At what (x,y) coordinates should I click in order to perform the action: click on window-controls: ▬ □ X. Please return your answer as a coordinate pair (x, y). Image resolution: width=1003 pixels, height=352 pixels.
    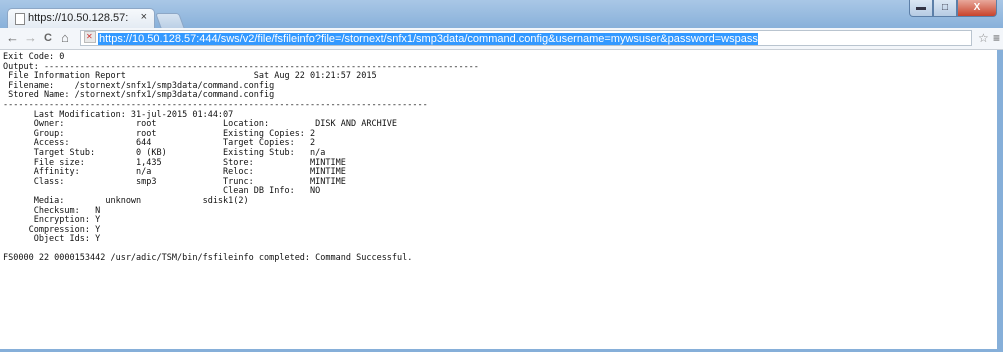
    Looking at the image, I should click on (953, 9).